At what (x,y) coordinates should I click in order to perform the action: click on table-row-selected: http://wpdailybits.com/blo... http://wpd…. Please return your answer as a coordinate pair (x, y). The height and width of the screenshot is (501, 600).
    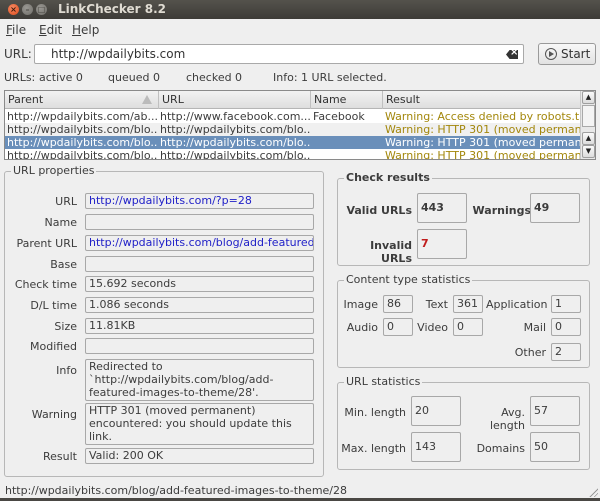
    Looking at the image, I should click on (293, 142).